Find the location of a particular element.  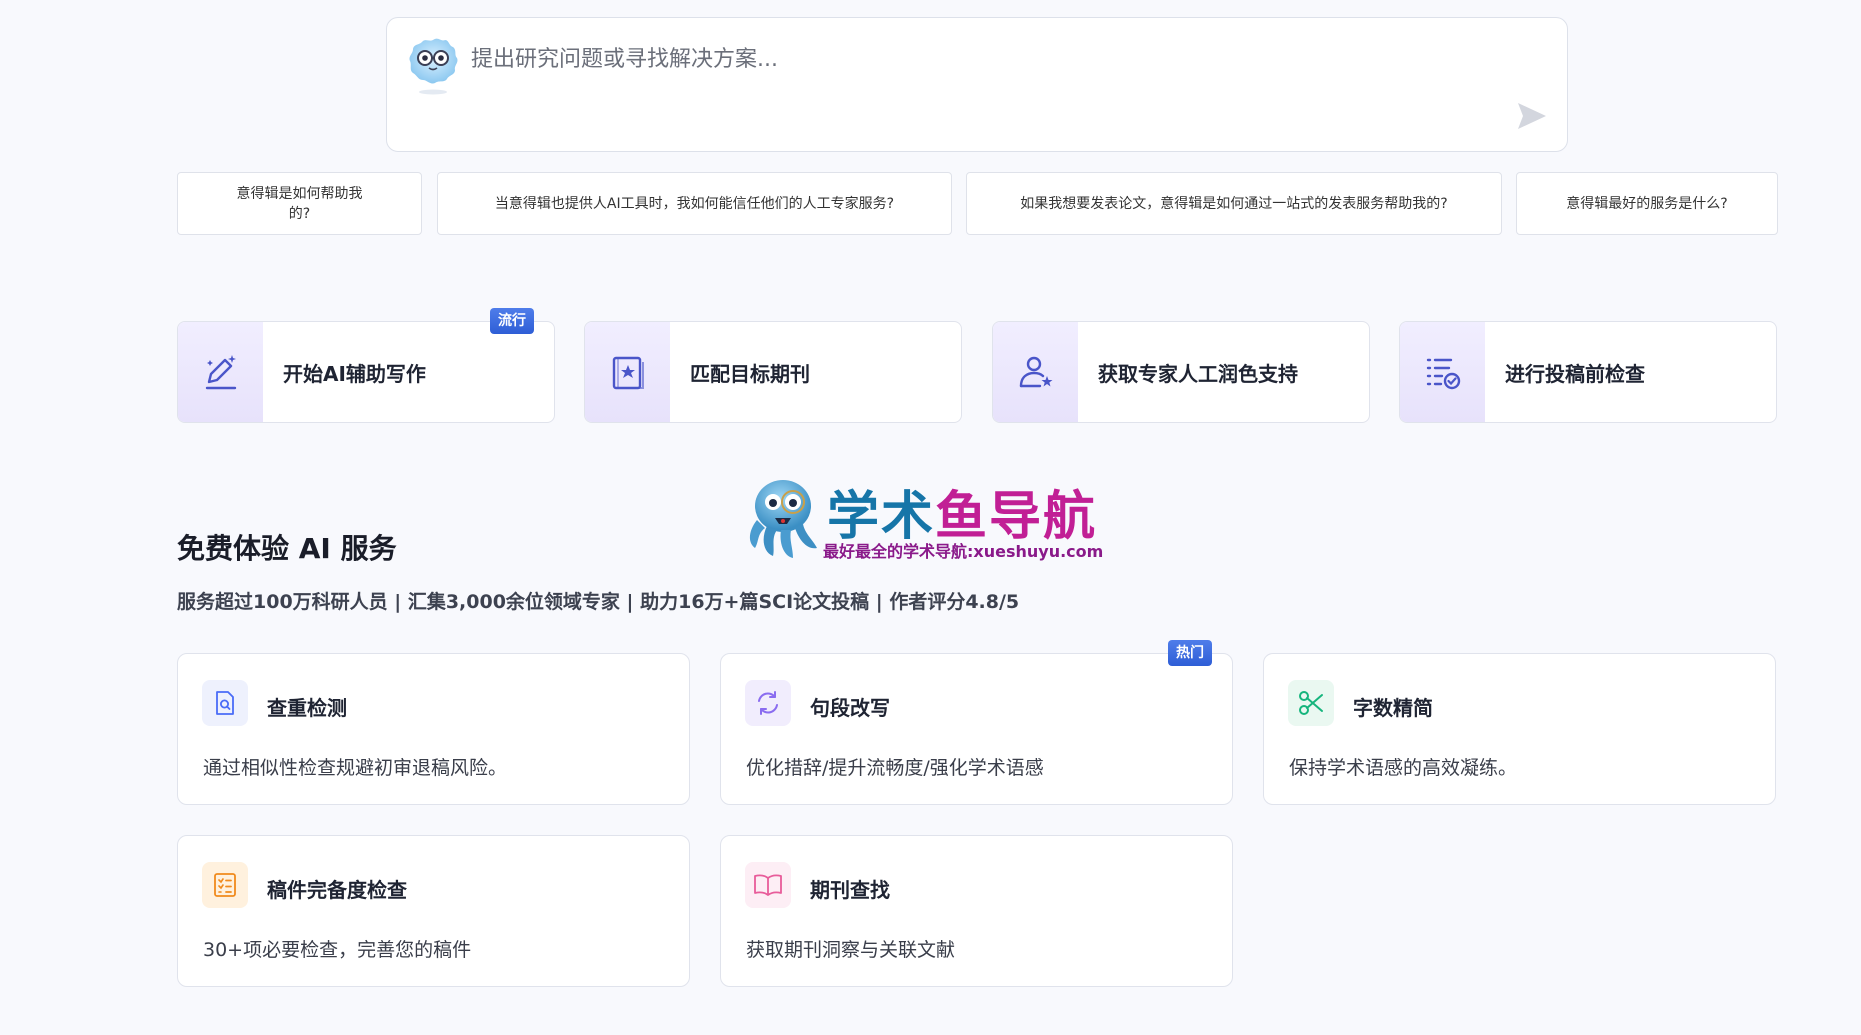

list-check-icon is located at coordinates (225, 885).